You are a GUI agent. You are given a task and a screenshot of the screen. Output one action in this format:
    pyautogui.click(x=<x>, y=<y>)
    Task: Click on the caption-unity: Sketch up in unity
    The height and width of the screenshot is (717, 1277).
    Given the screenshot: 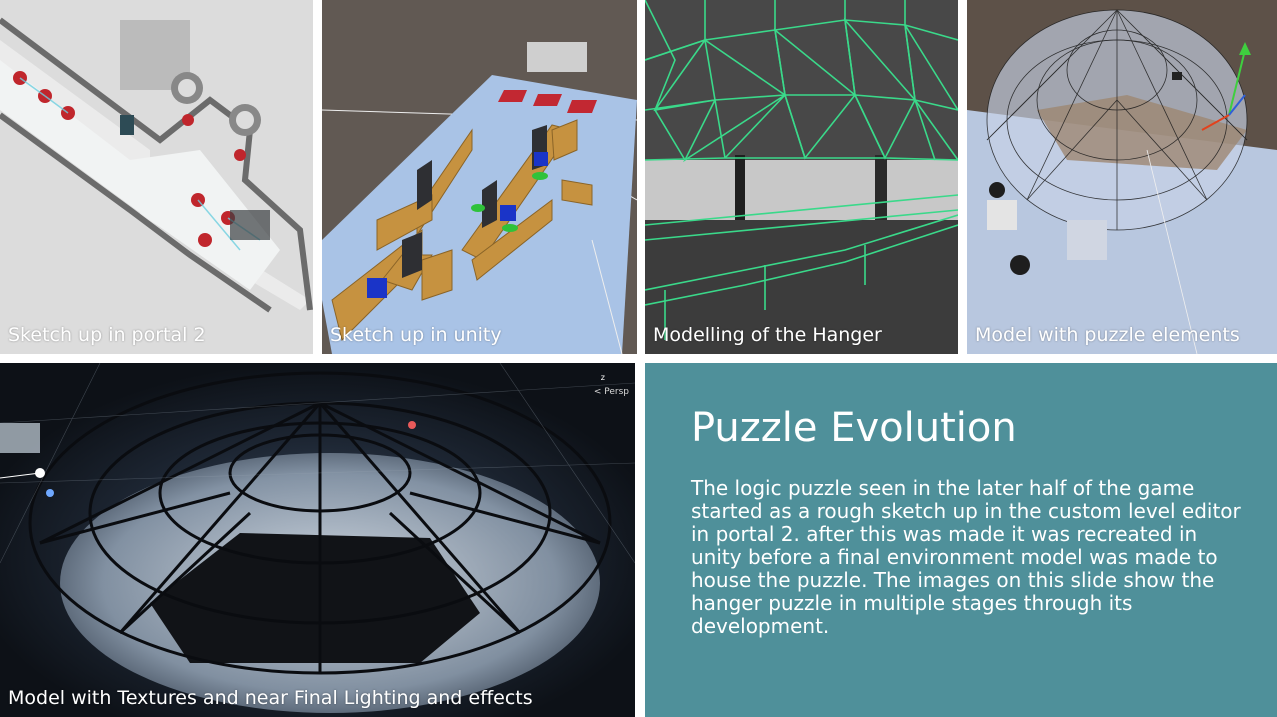 What is the action you would take?
    pyautogui.click(x=416, y=335)
    